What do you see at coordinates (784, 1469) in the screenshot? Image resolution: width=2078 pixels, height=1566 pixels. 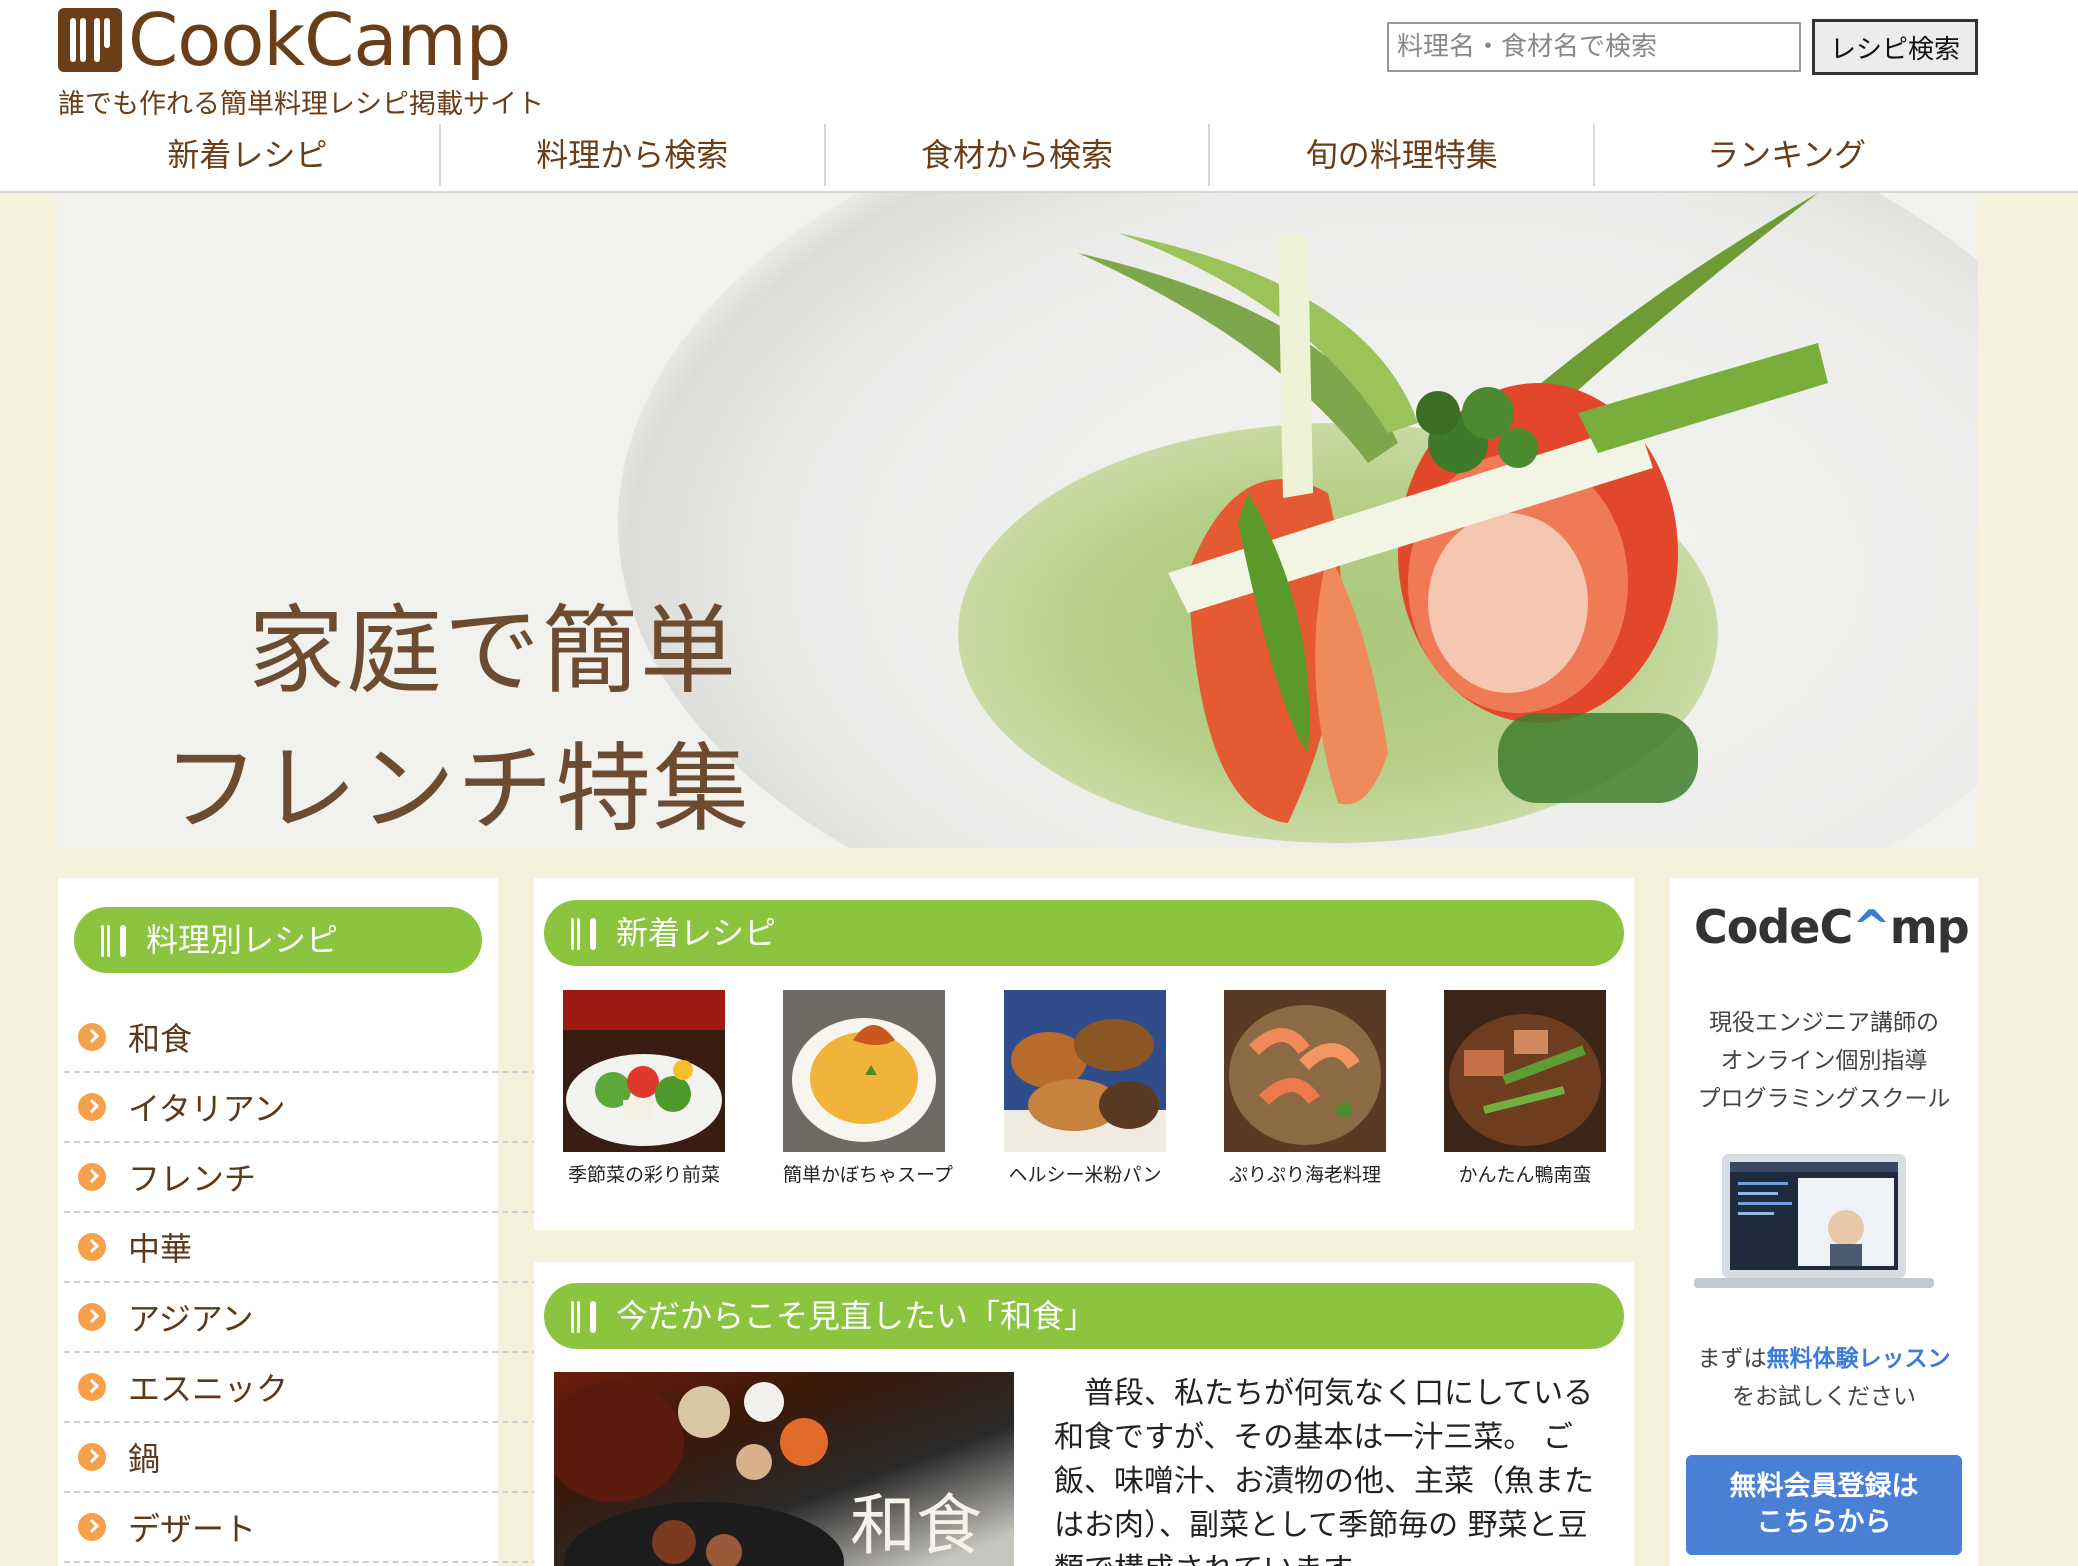 I see `washoku-image: 和食` at bounding box center [784, 1469].